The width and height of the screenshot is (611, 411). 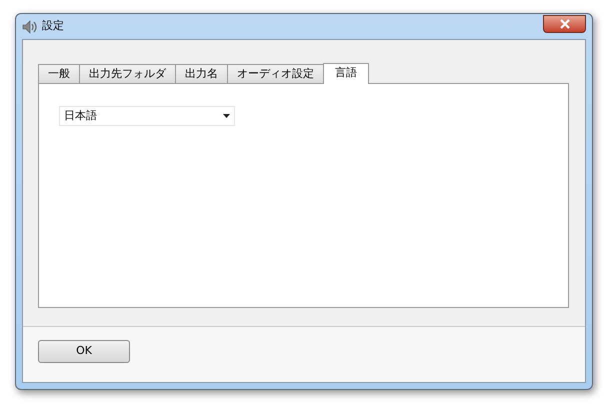 What do you see at coordinates (84, 351) in the screenshot?
I see `ok-button: OK` at bounding box center [84, 351].